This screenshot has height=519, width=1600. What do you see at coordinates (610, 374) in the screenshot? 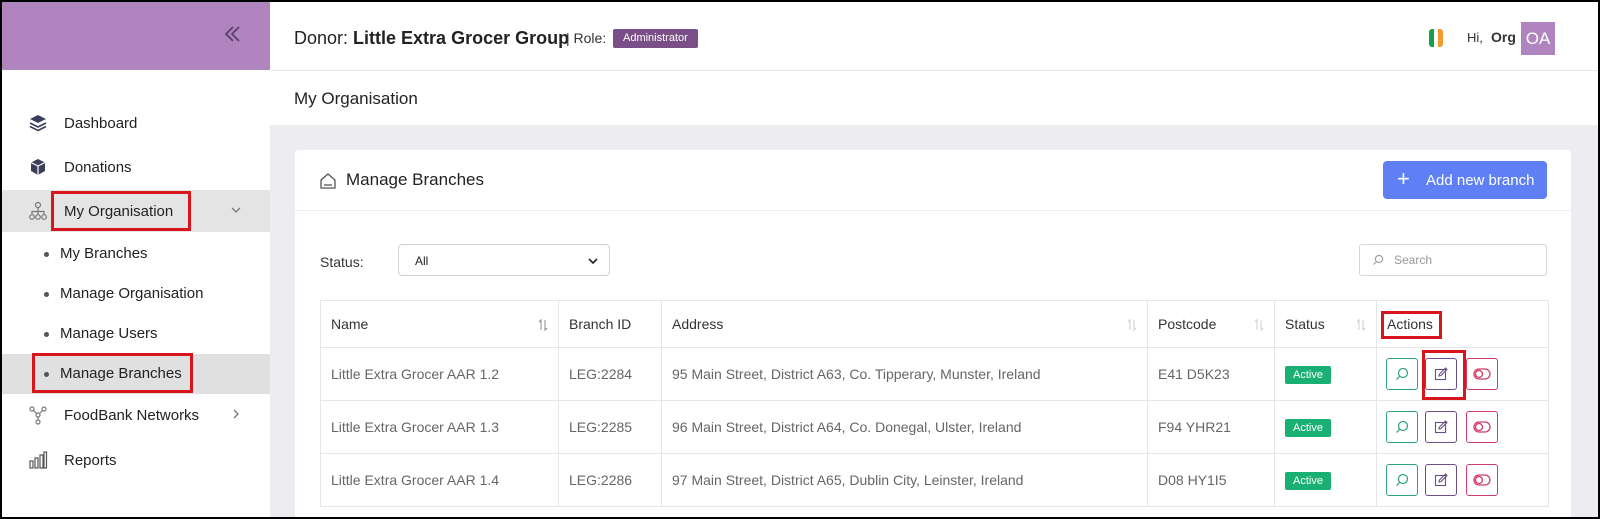
I see `cell-branch-id: LEG:2284` at bounding box center [610, 374].